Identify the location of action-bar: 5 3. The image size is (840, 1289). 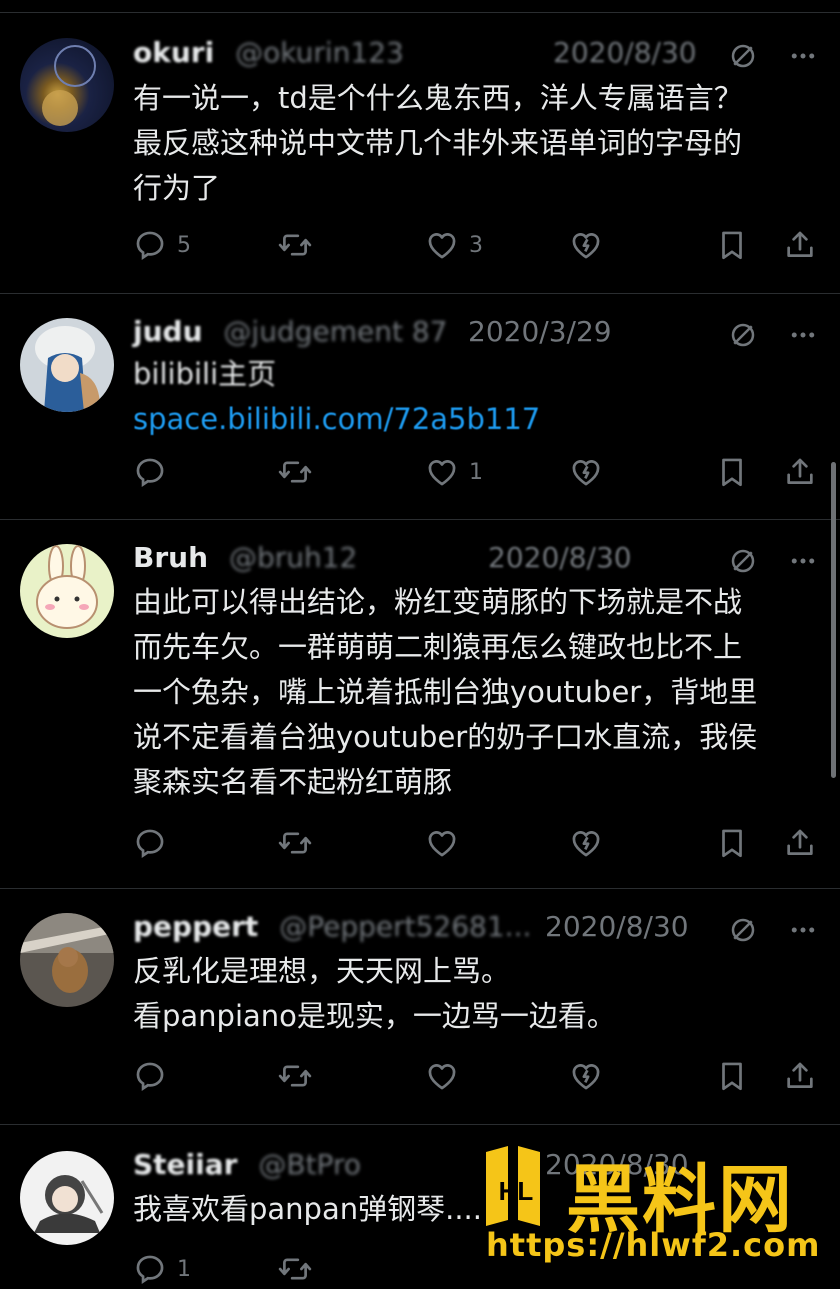
(478, 245).